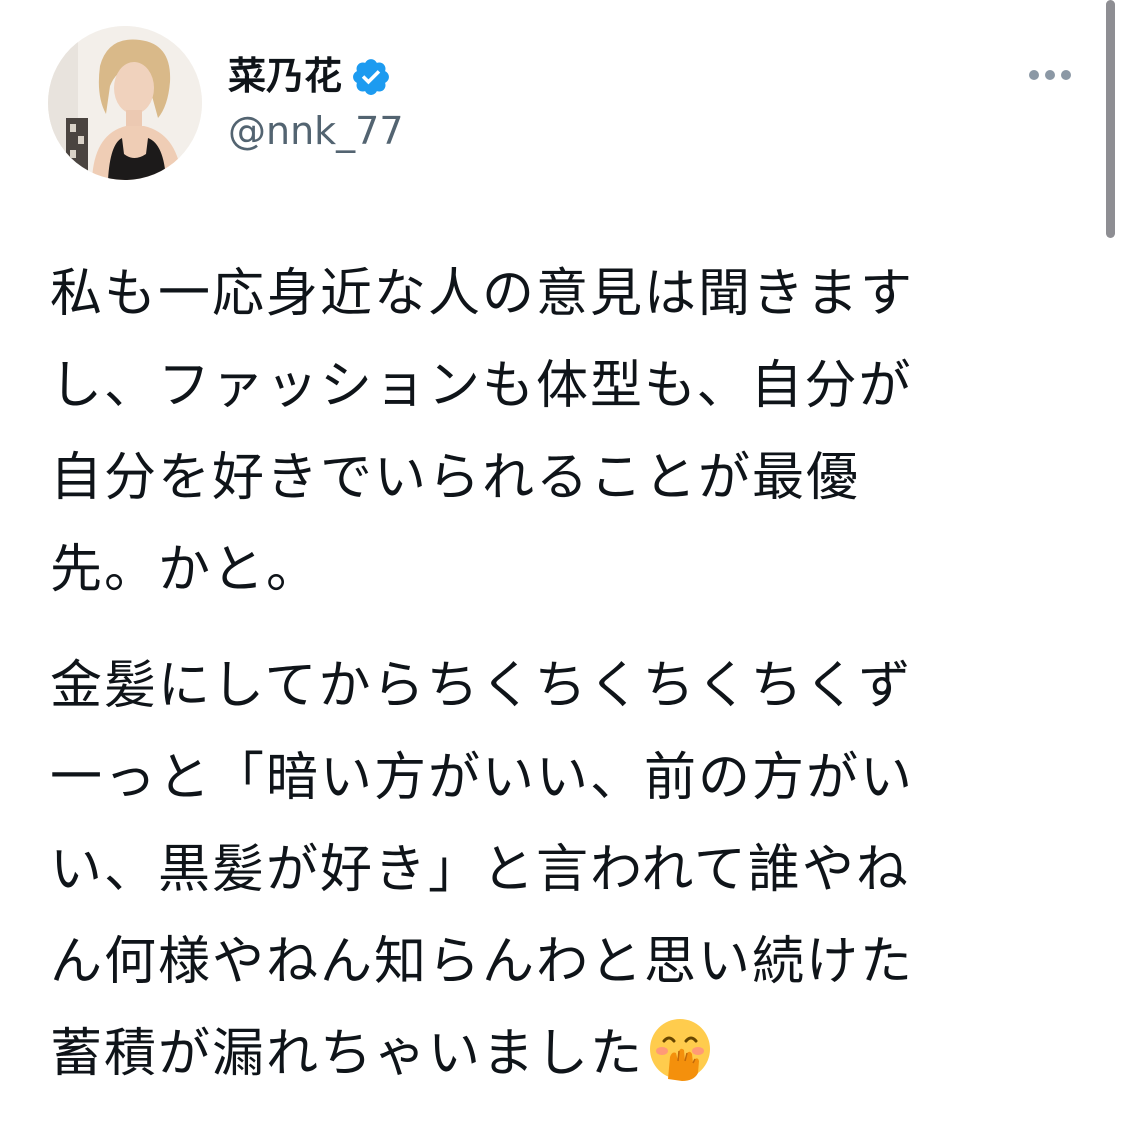 This screenshot has height=1134, width=1125. I want to click on more-dots-icon, so click(1050, 75).